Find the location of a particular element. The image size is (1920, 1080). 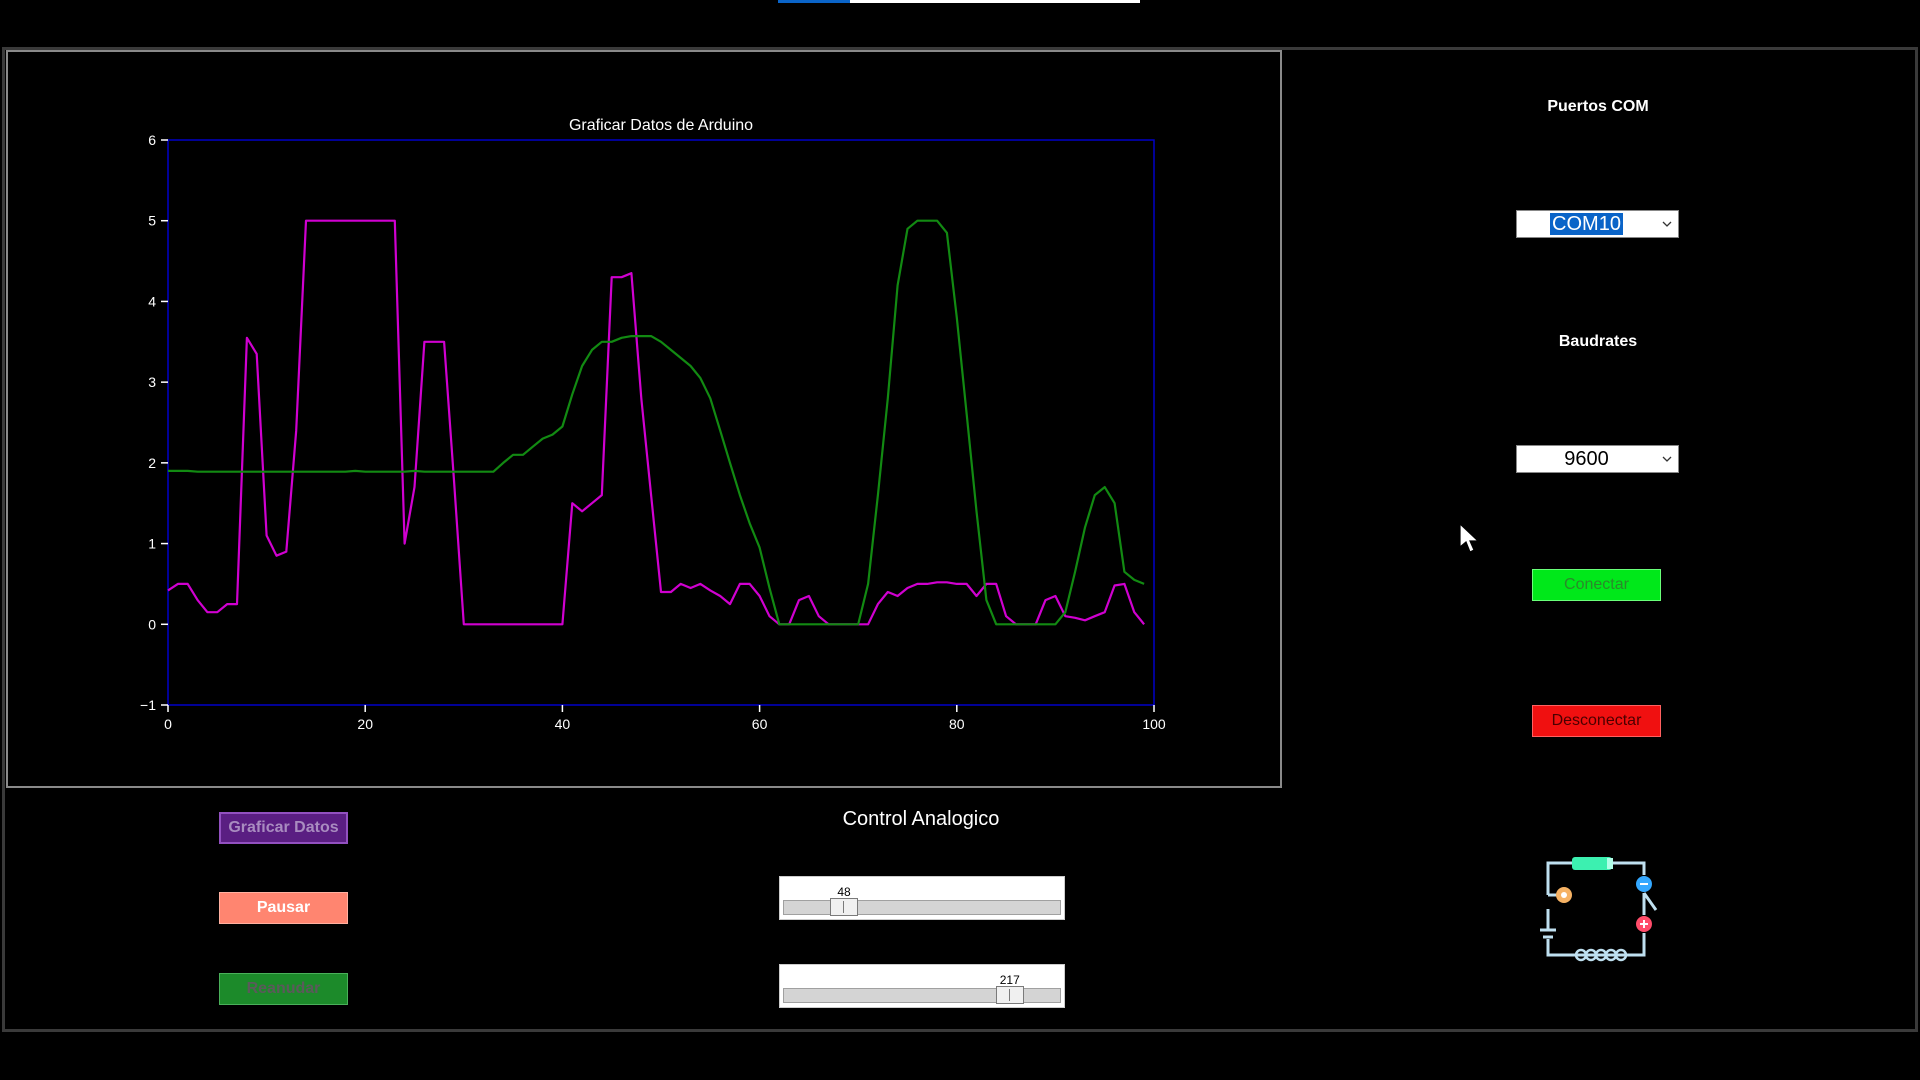

y-tick-label: 4 is located at coordinates (152, 301).